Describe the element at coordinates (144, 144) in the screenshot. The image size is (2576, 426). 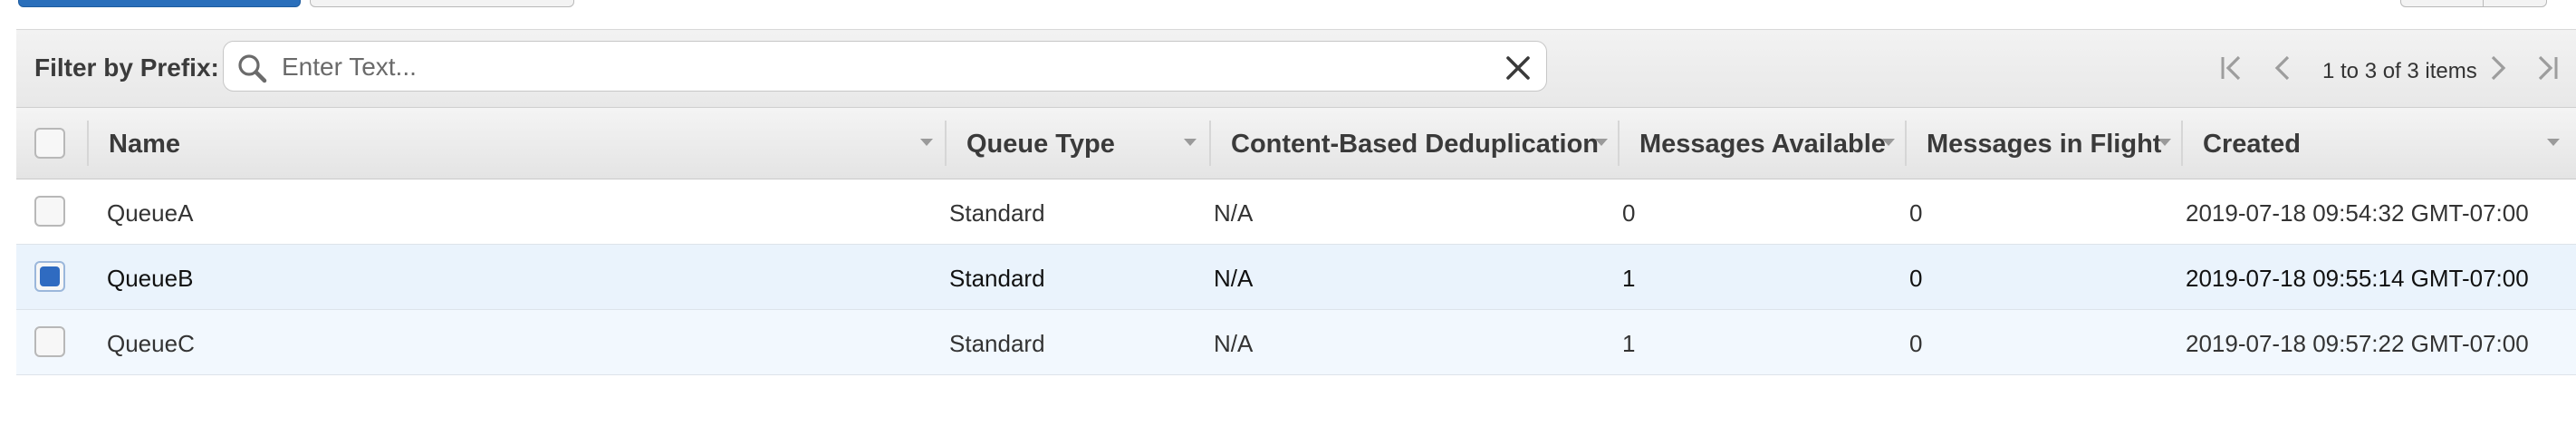
I see `column-header-label: Name` at that location.